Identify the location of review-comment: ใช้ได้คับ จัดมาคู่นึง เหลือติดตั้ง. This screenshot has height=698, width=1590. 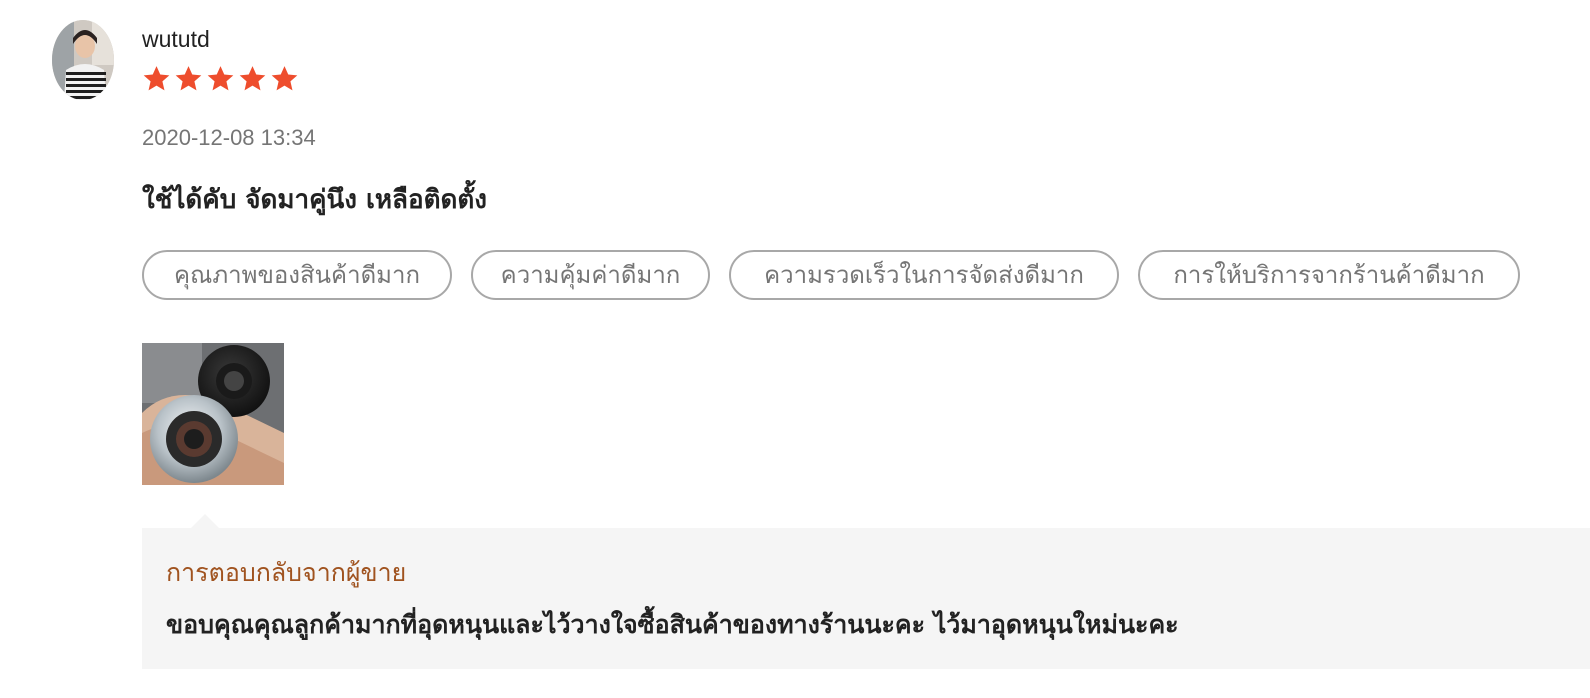
(314, 200).